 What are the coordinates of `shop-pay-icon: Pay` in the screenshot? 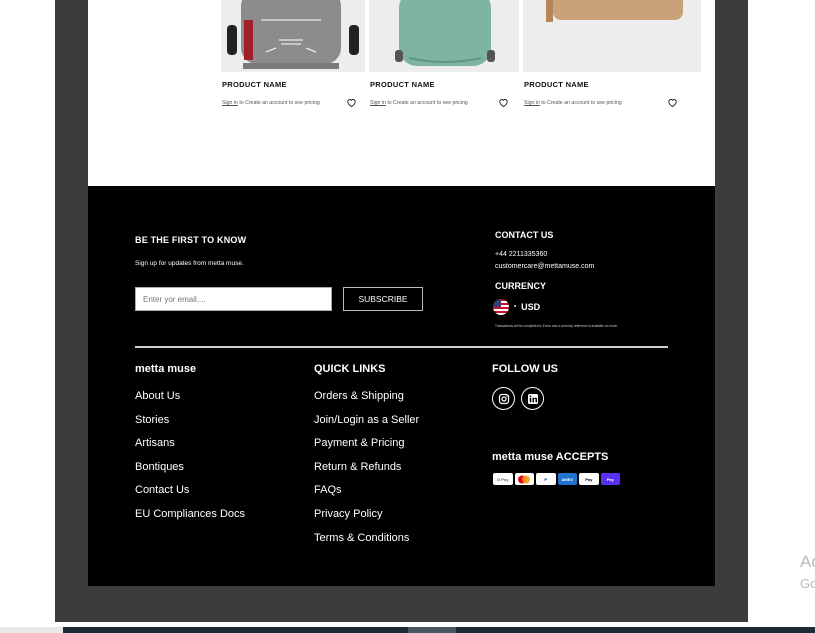 It's located at (610, 479).